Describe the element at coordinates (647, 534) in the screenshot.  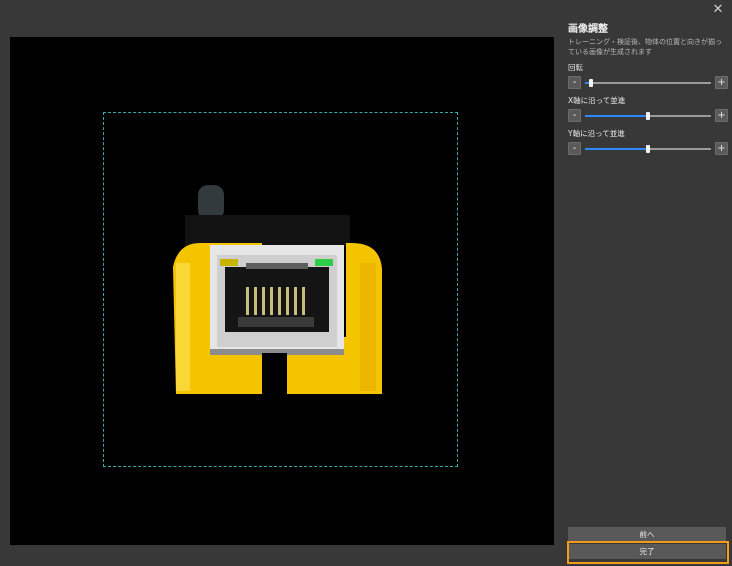
I see `prev-button: 前へ` at that location.